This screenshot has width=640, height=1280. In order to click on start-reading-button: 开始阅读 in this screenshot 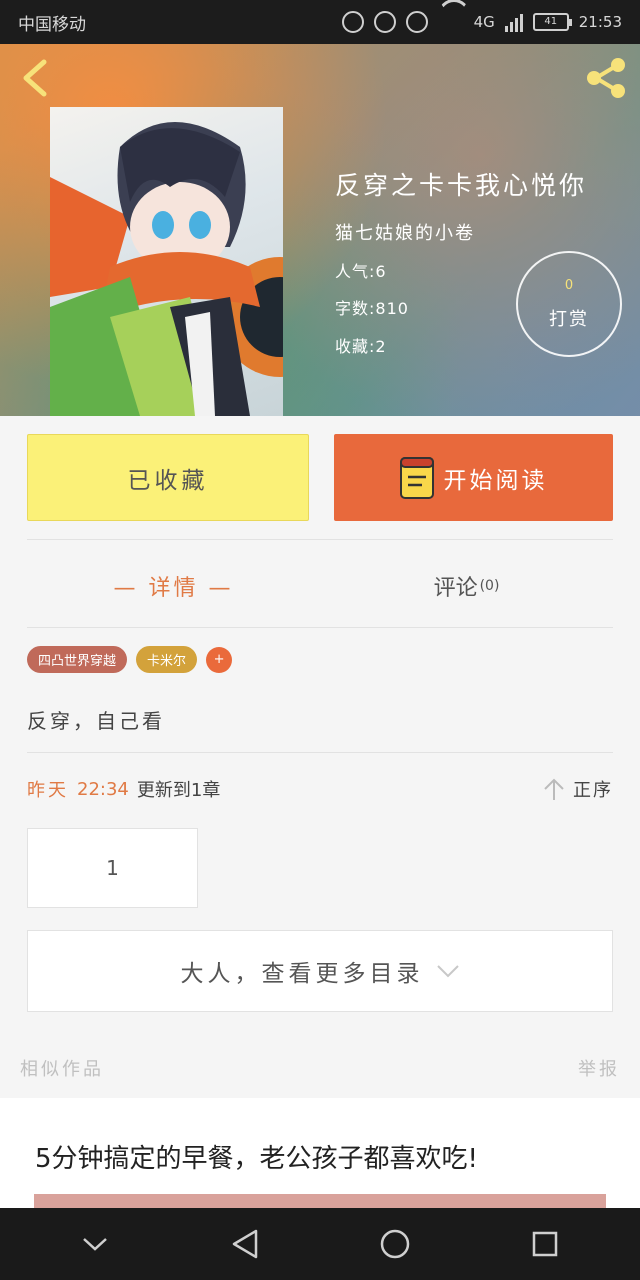, I will do `click(473, 477)`.